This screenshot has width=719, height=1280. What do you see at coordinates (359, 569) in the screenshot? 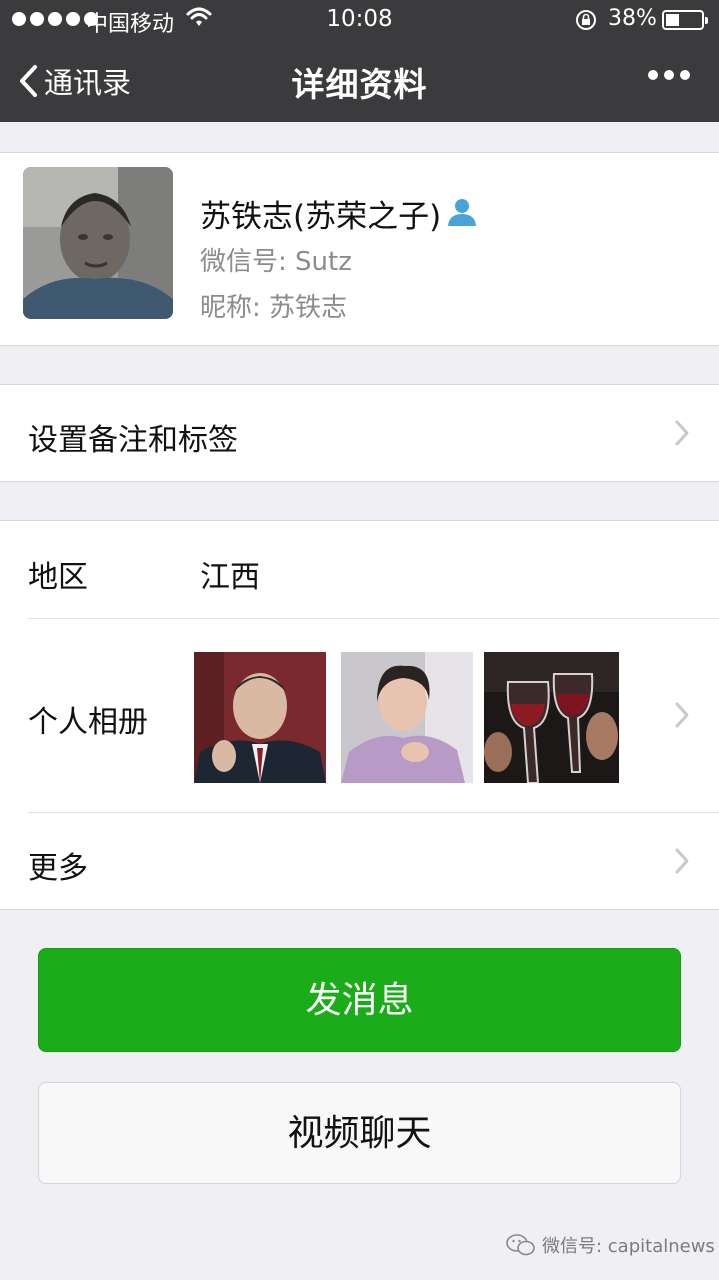
I see `region-row: 地区 江西` at bounding box center [359, 569].